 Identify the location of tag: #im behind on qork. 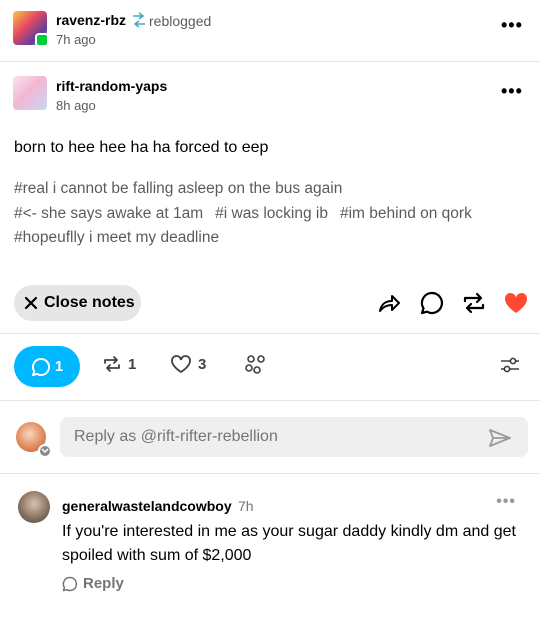
(406, 213).